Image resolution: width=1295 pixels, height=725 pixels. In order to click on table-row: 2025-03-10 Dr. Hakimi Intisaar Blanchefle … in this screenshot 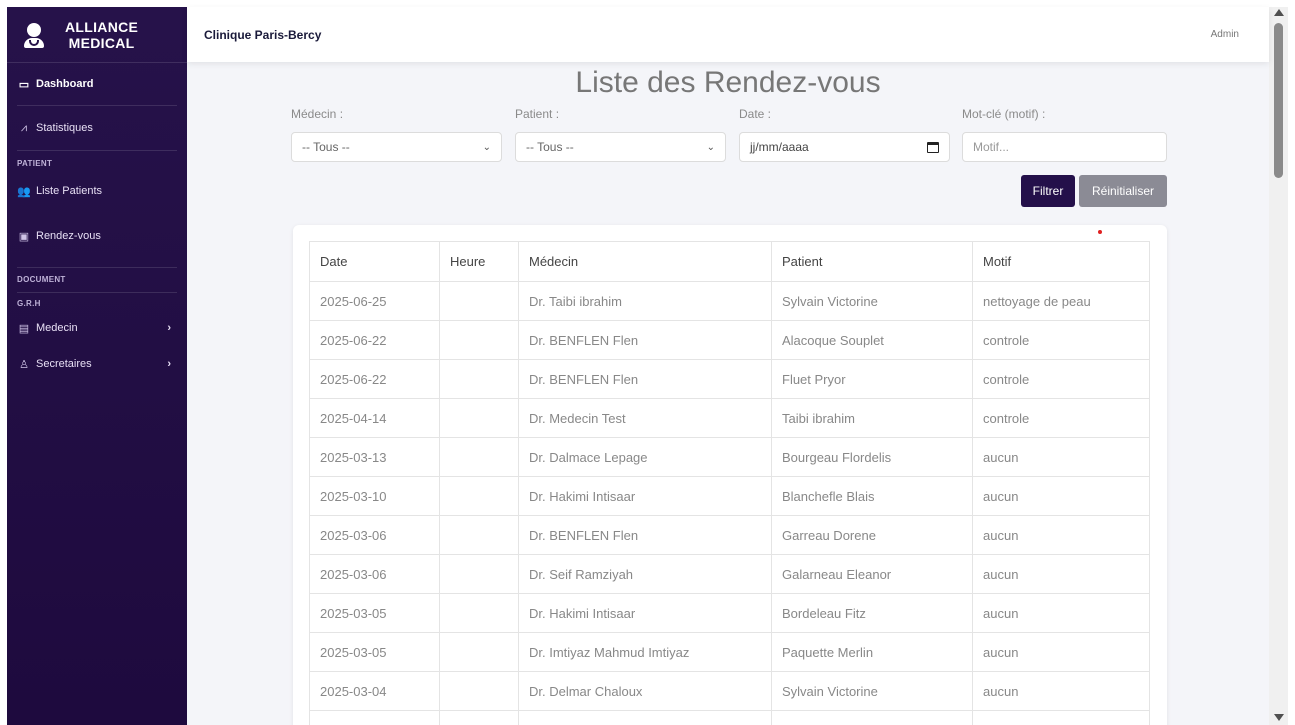, I will do `click(729, 496)`.